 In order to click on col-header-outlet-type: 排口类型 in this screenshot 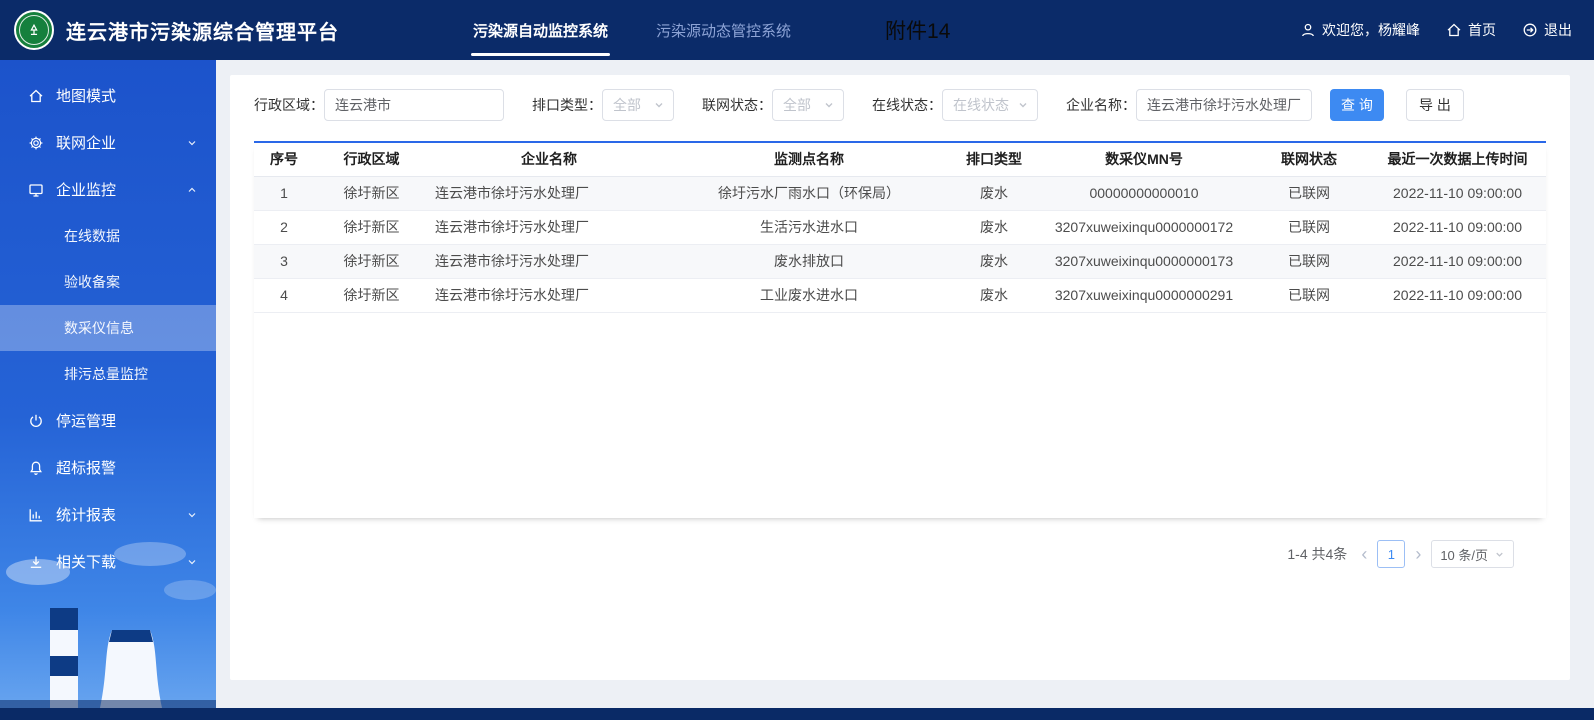, I will do `click(994, 160)`.